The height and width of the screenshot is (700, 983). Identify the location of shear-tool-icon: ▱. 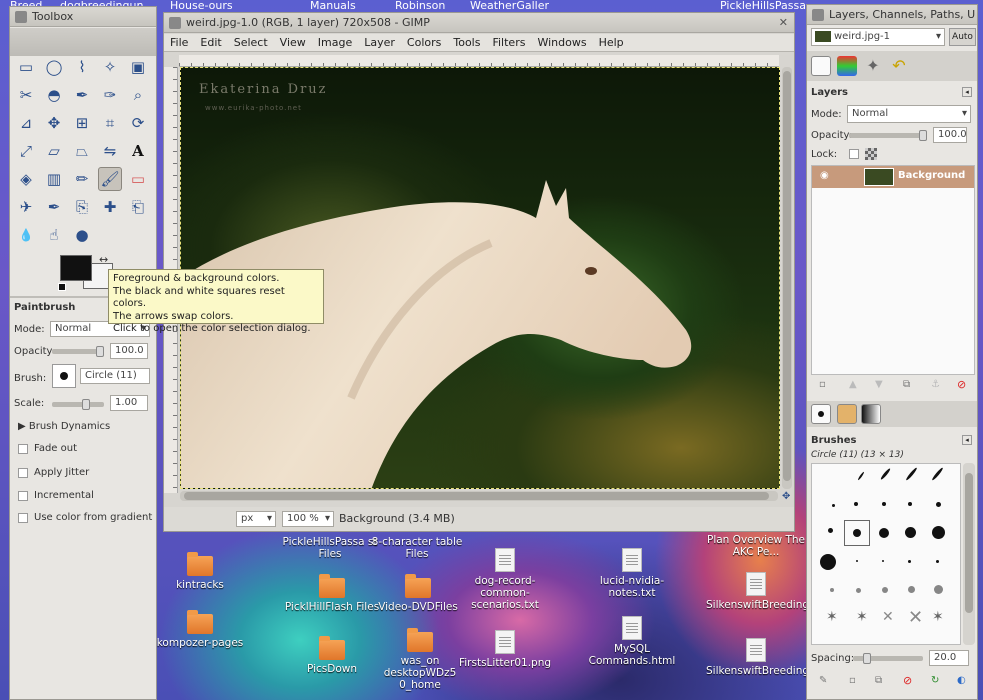
(54, 151).